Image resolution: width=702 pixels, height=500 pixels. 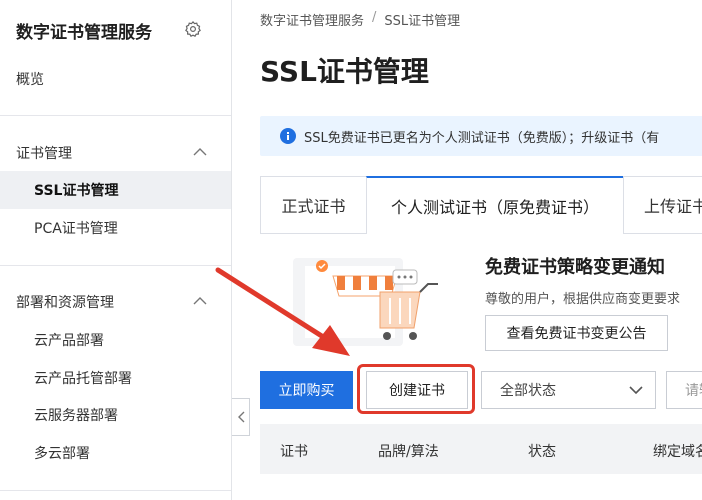 What do you see at coordinates (44, 154) in the screenshot?
I see `sidebar-group-label: 证书管理` at bounding box center [44, 154].